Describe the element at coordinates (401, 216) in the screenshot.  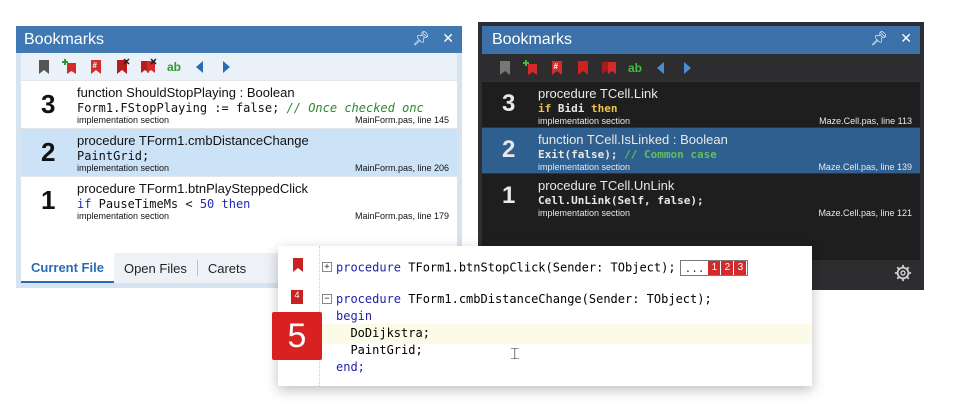
I see `bookmark-location: MainForm.pas, line 179` at that location.